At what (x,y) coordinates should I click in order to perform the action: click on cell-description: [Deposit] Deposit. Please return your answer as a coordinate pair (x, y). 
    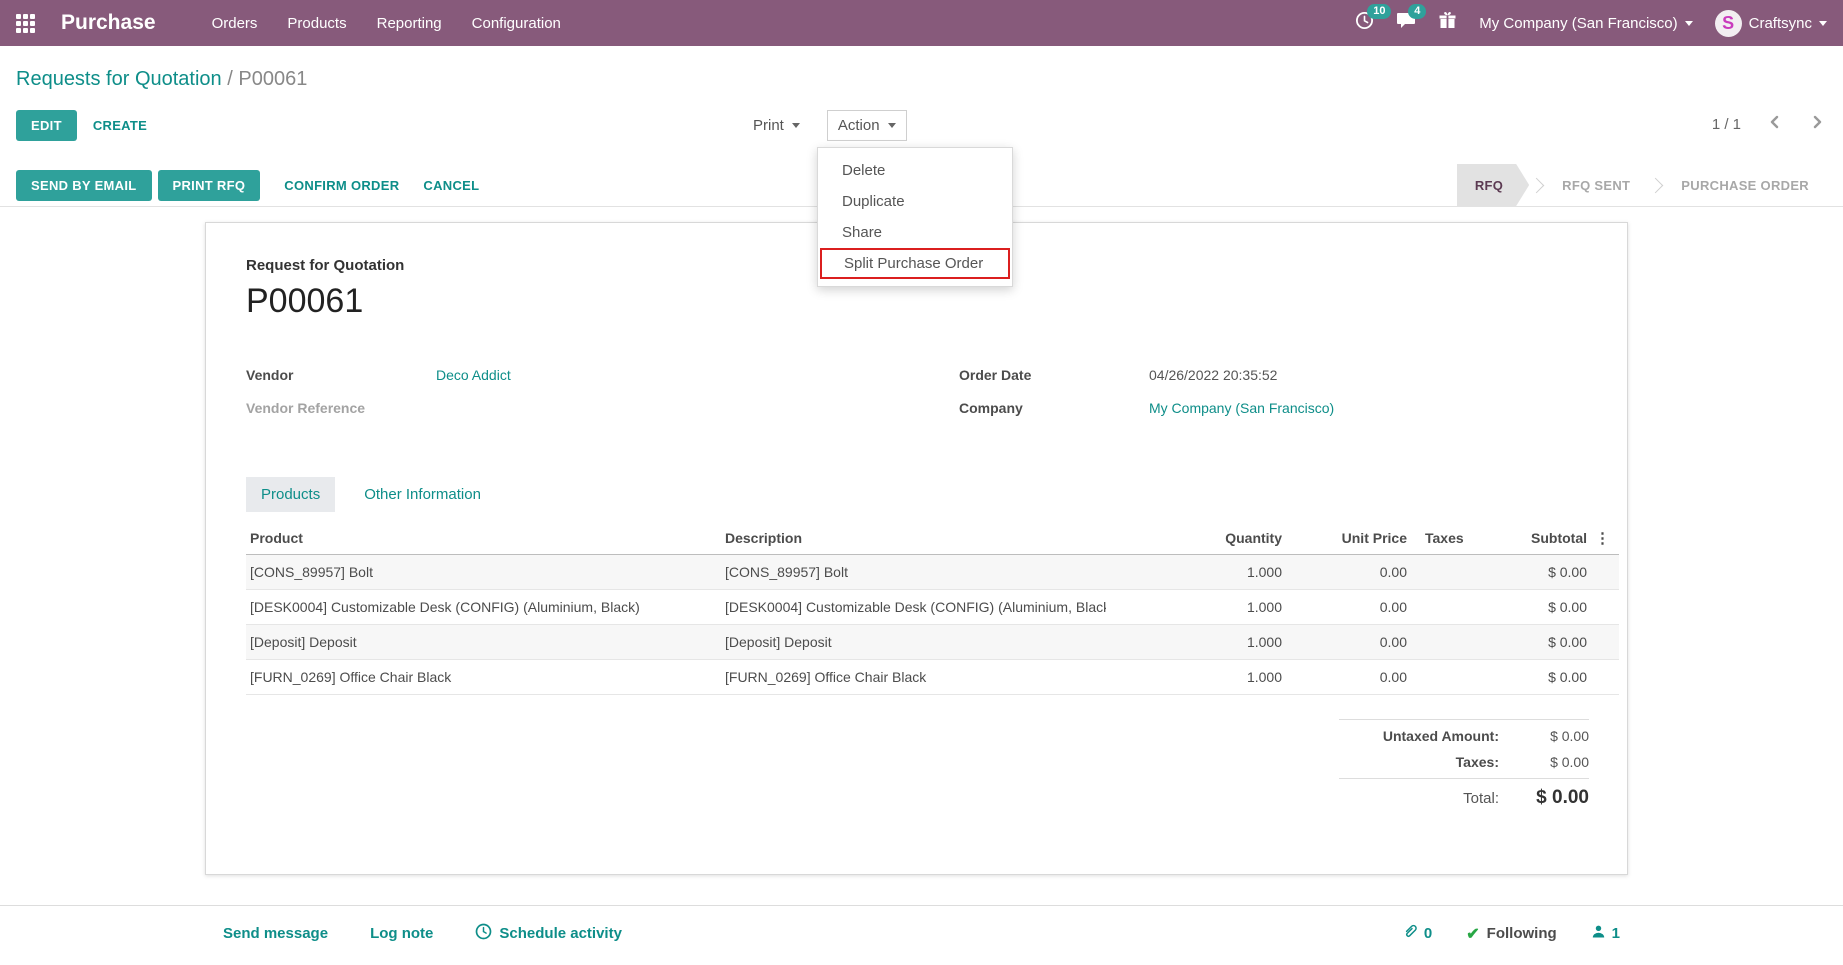
    Looking at the image, I should click on (913, 642).